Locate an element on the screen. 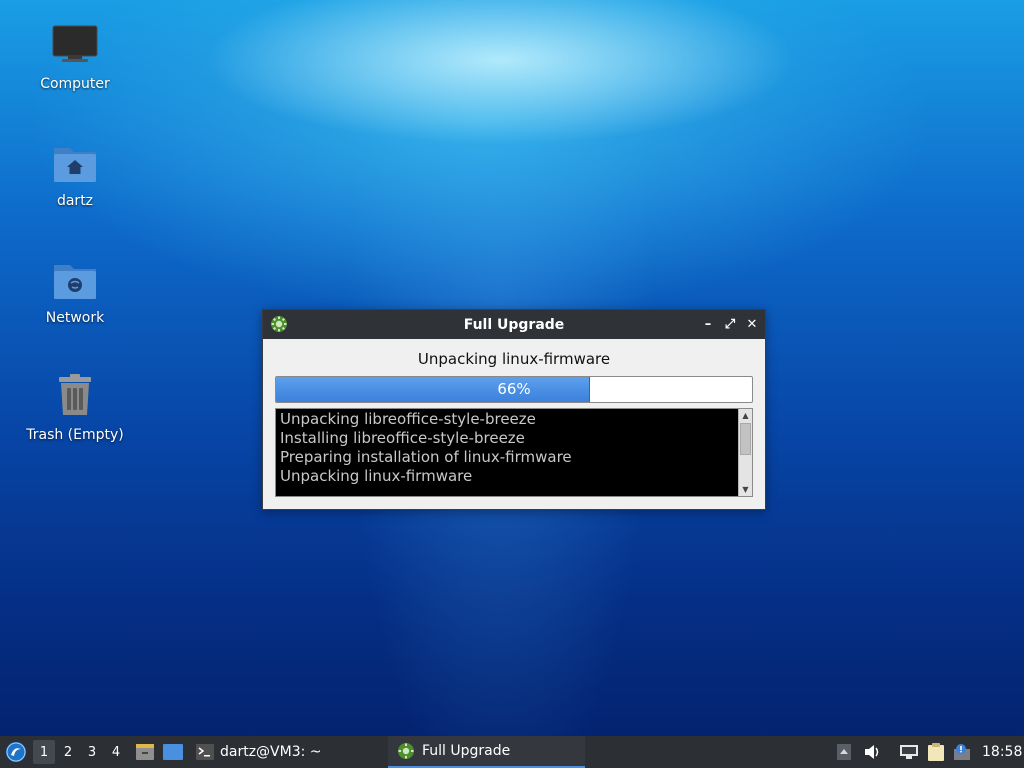  terminal-icon is located at coordinates (205, 752).